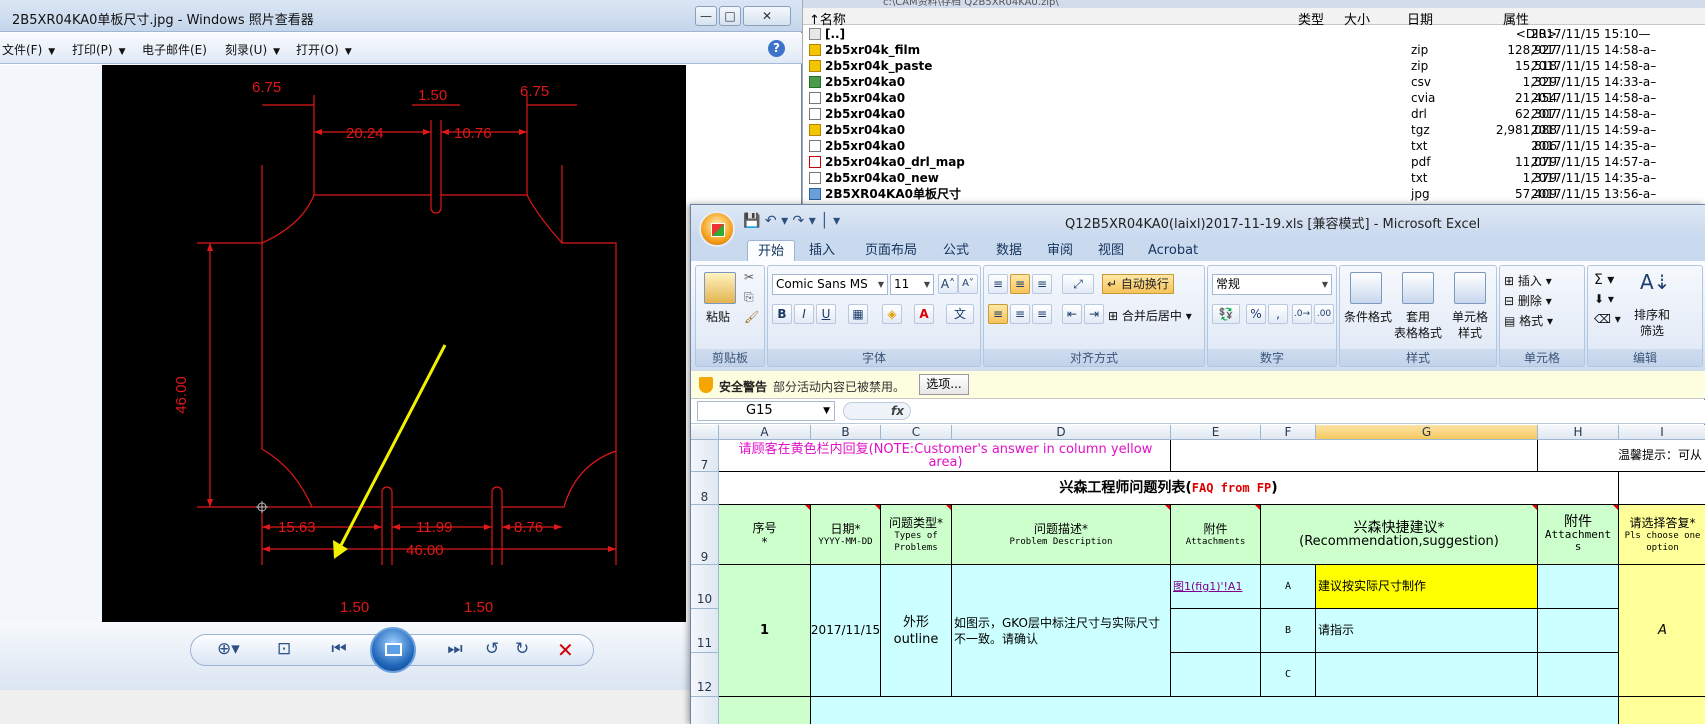 Image resolution: width=1705 pixels, height=724 pixels. What do you see at coordinates (765, 535) in the screenshot?
I see `header-no: 序号 *` at bounding box center [765, 535].